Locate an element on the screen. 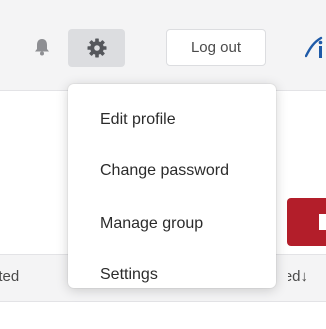  bell-icon is located at coordinates (42, 47).